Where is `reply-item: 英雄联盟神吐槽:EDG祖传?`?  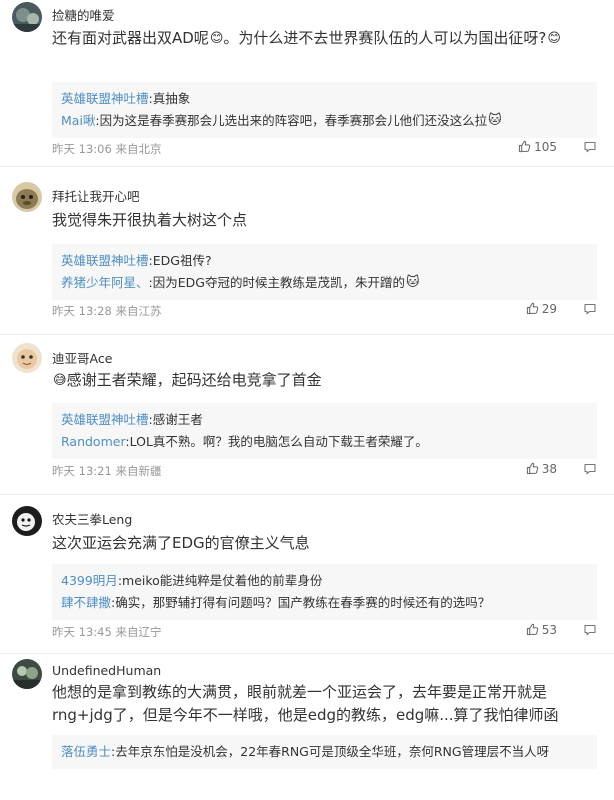
reply-item: 英雄联盟神吐槽:EDG祖传? is located at coordinates (136, 260).